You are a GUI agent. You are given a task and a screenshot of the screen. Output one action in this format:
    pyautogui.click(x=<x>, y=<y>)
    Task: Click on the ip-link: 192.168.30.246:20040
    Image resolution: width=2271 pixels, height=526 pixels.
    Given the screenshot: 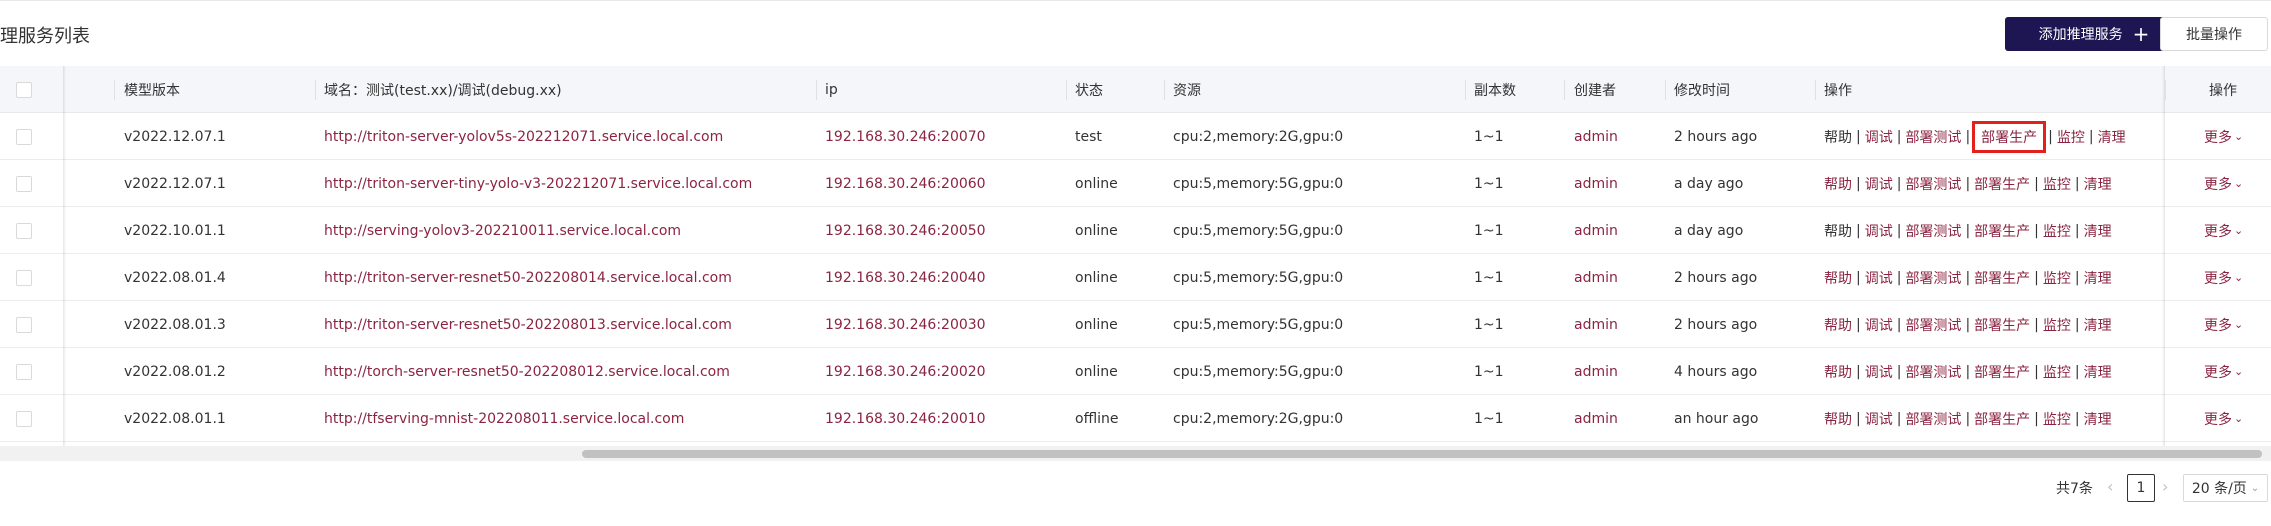 What is the action you would take?
    pyautogui.click(x=905, y=277)
    